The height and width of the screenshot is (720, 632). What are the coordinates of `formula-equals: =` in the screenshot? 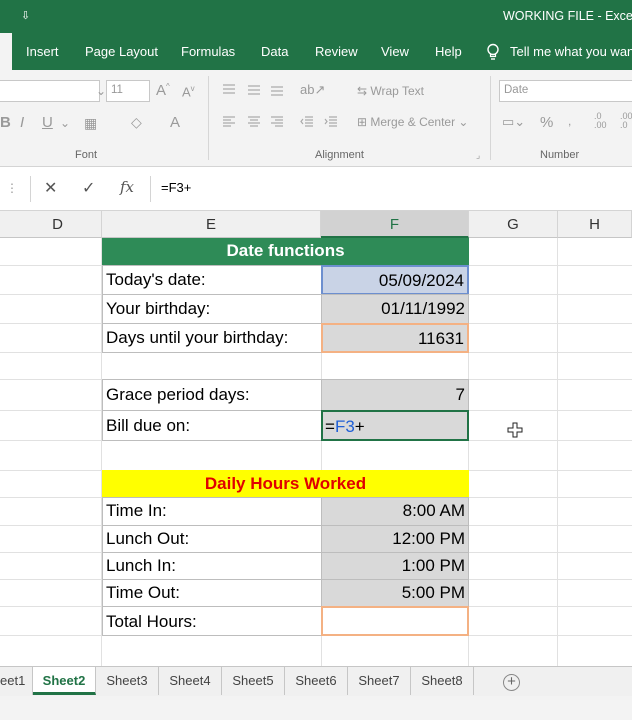 It's located at (330, 426).